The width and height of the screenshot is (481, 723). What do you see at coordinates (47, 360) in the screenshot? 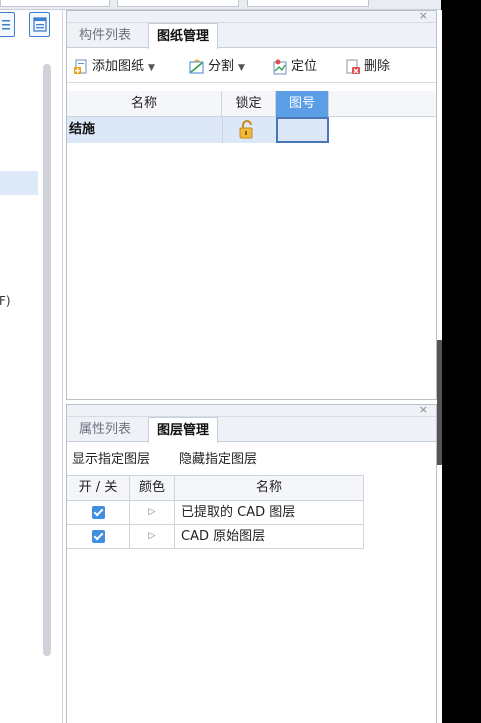
I see `left-scrollbar` at bounding box center [47, 360].